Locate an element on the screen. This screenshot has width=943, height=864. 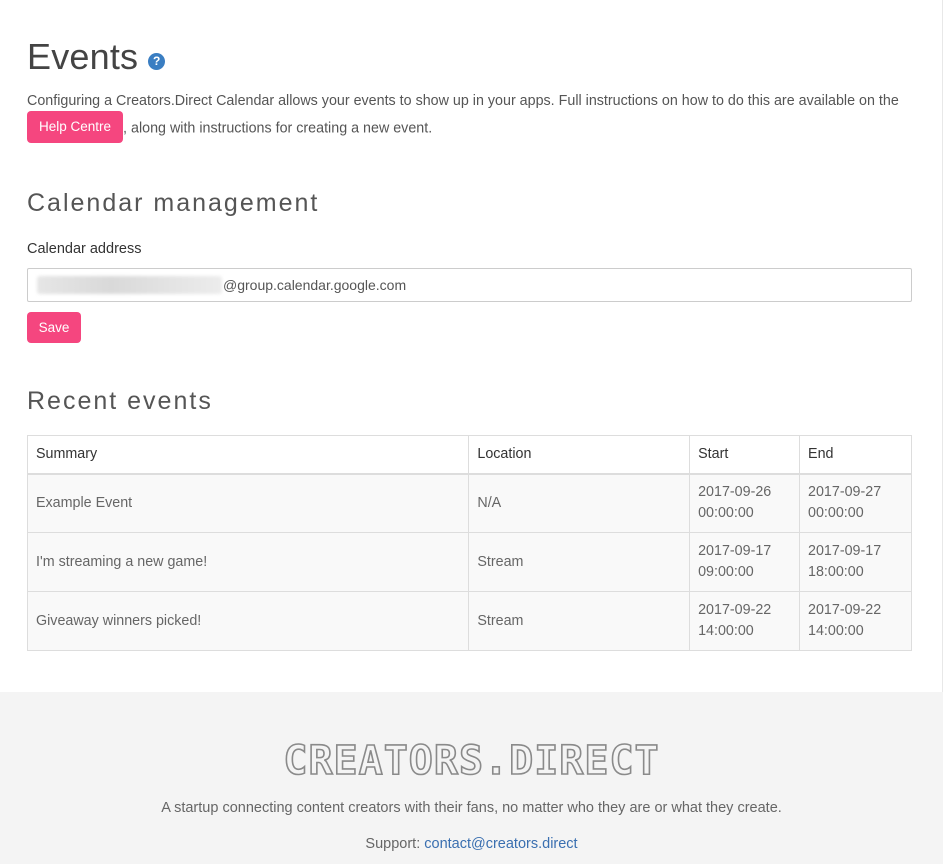
event-end-date: 2017-09-27 is located at coordinates (845, 492).